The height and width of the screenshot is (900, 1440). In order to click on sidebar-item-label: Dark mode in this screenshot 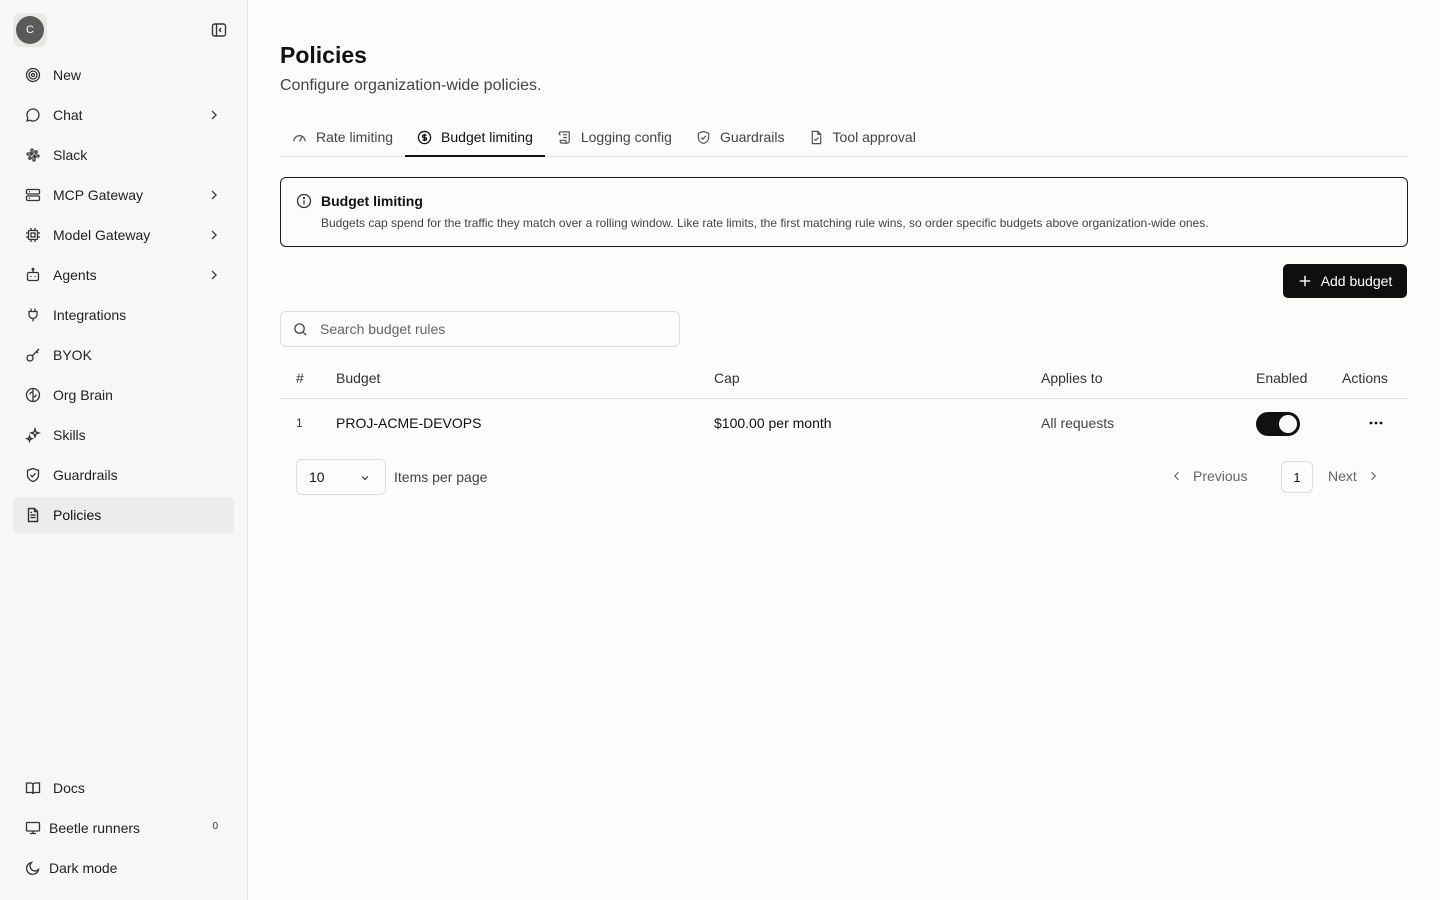, I will do `click(83, 868)`.